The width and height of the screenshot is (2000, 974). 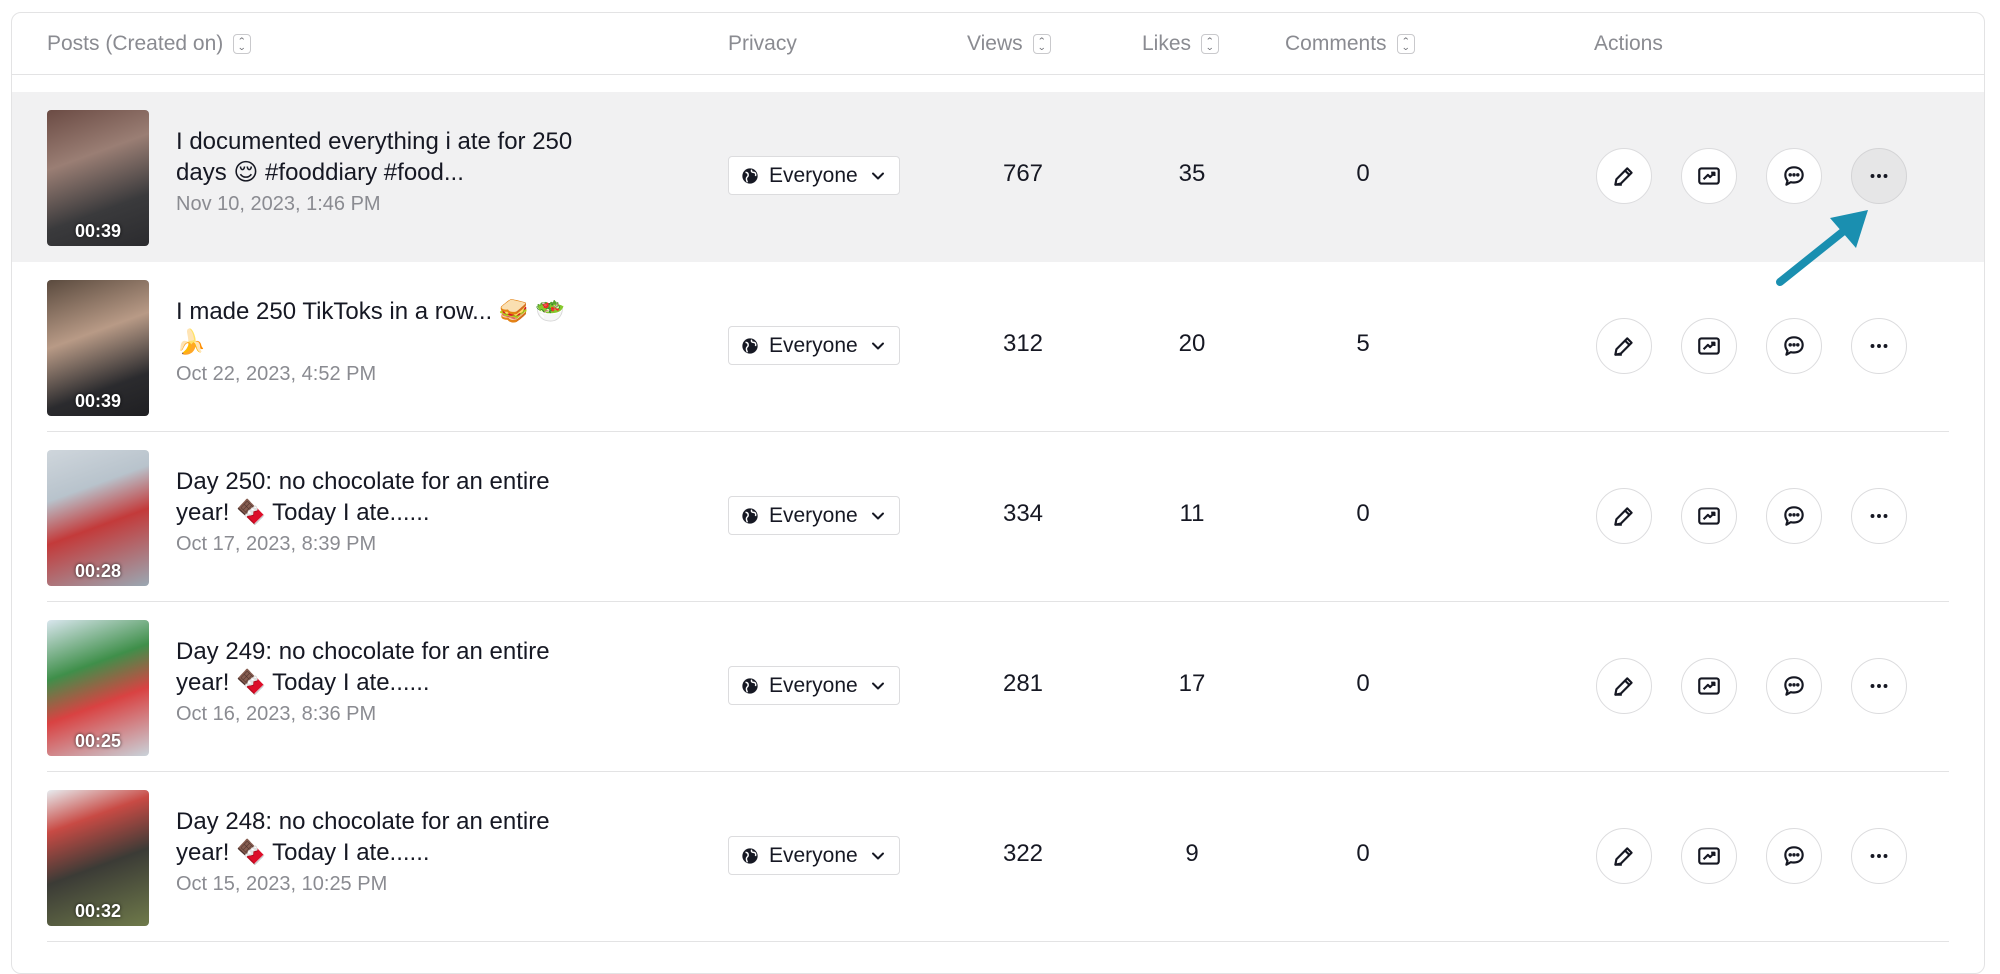 What do you see at coordinates (762, 43) in the screenshot?
I see `column-header-privacy: Privacy` at bounding box center [762, 43].